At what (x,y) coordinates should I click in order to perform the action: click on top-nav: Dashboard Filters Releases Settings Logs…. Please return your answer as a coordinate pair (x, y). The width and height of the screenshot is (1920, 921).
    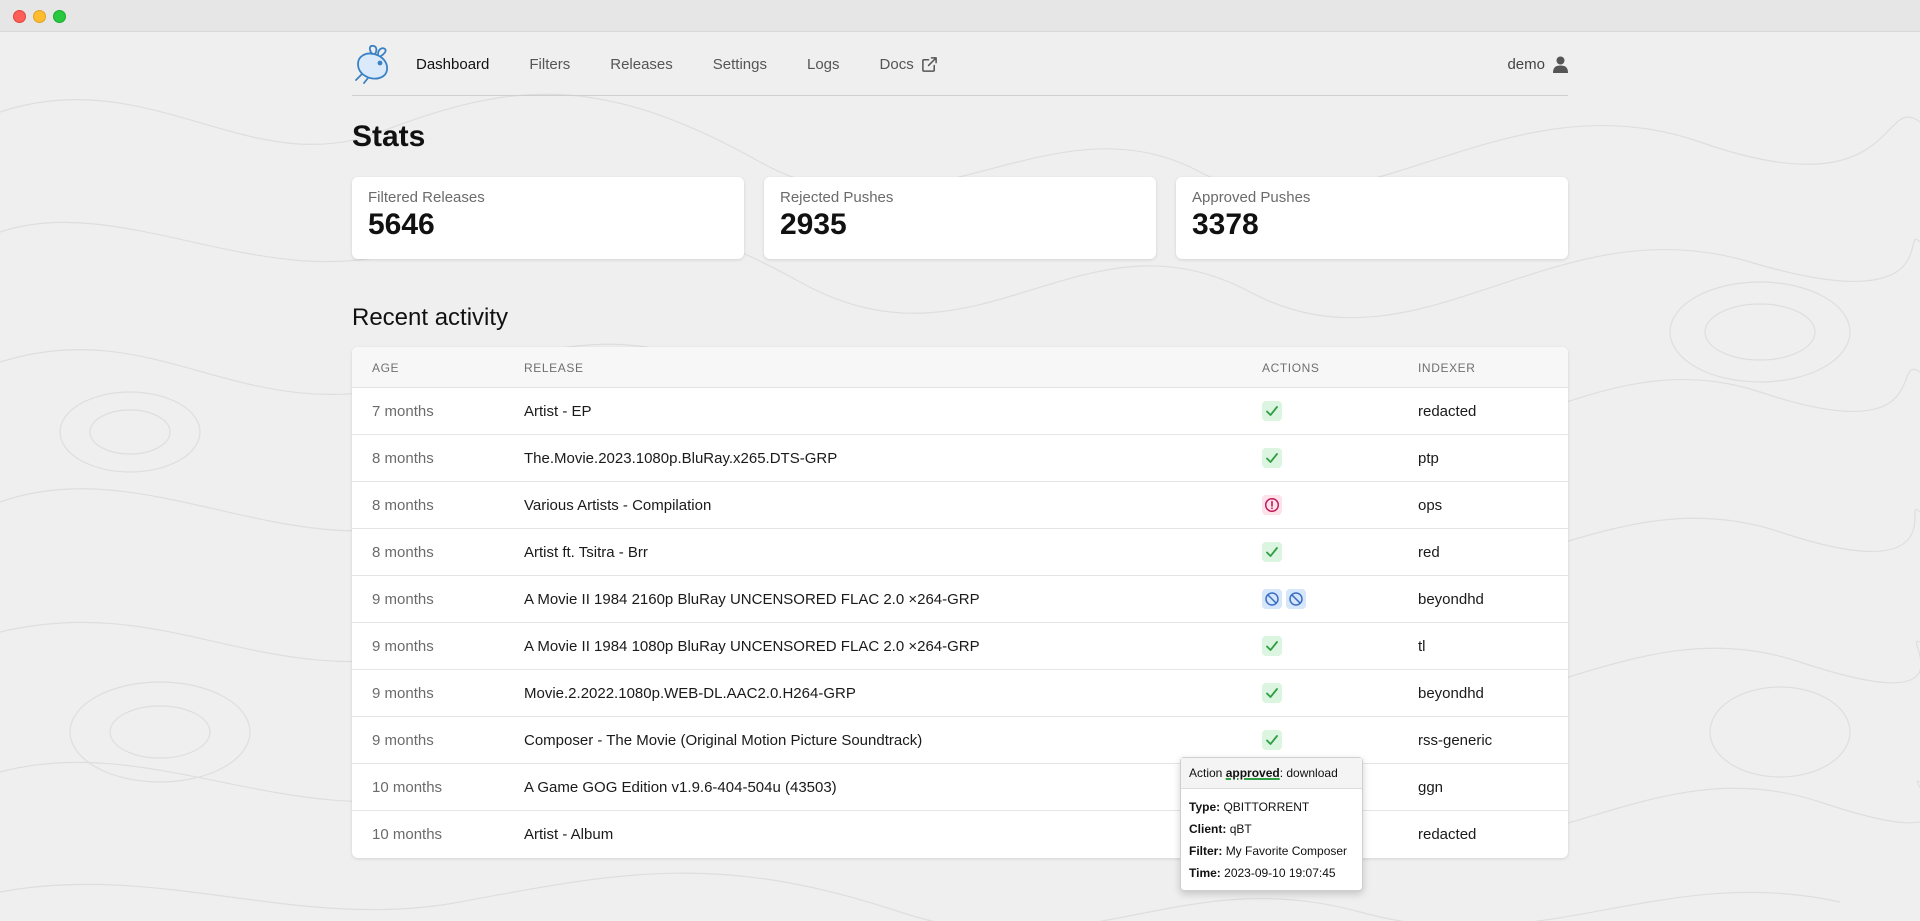
    Looking at the image, I should click on (960, 64).